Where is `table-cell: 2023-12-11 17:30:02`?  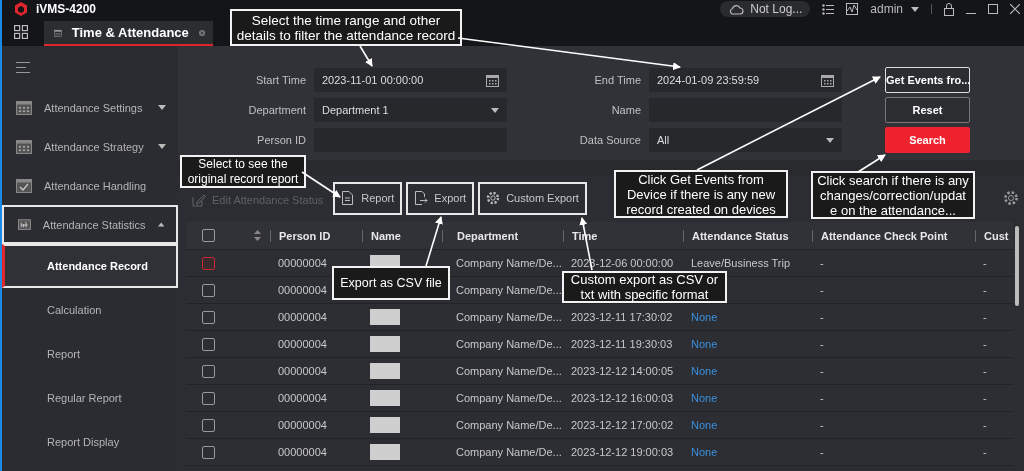 table-cell: 2023-12-11 17:30:02 is located at coordinates (622, 317).